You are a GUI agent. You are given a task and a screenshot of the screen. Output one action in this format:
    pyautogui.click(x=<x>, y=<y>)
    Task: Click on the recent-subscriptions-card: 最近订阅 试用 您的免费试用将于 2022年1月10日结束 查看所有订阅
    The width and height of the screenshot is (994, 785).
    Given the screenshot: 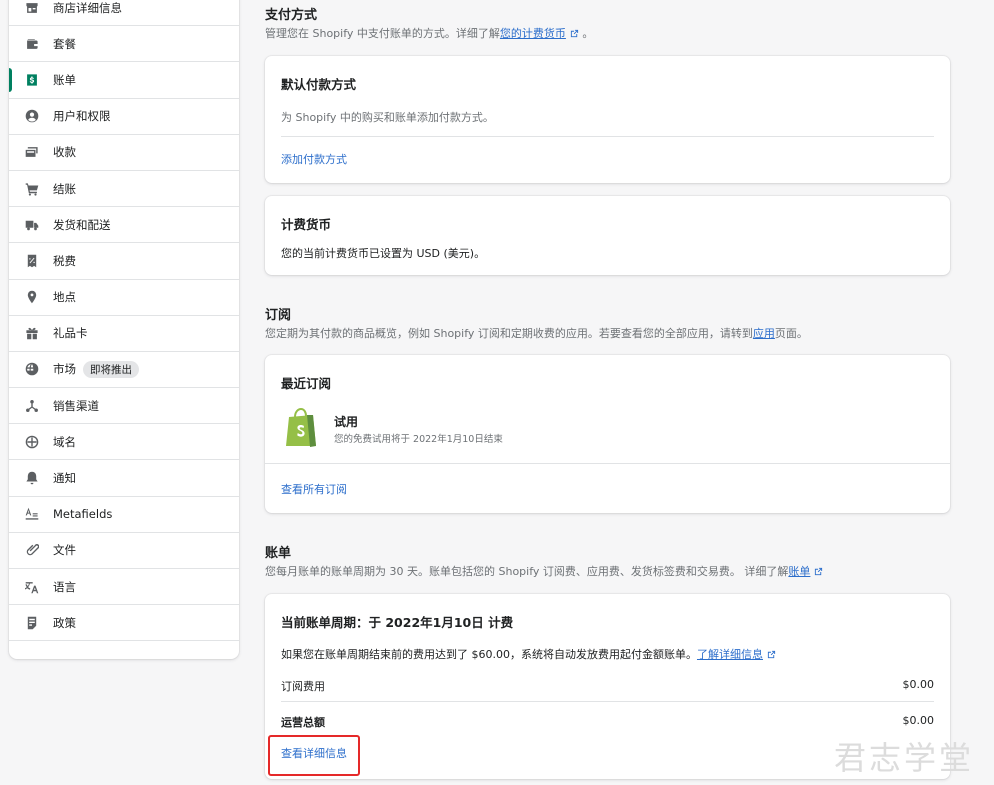 What is the action you would take?
    pyautogui.click(x=607, y=434)
    